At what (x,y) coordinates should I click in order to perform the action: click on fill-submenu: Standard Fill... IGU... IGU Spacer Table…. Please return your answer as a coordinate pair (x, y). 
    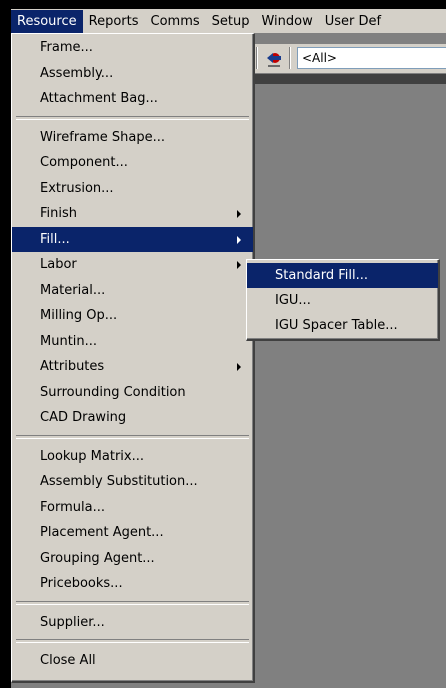
    Looking at the image, I should click on (343, 300).